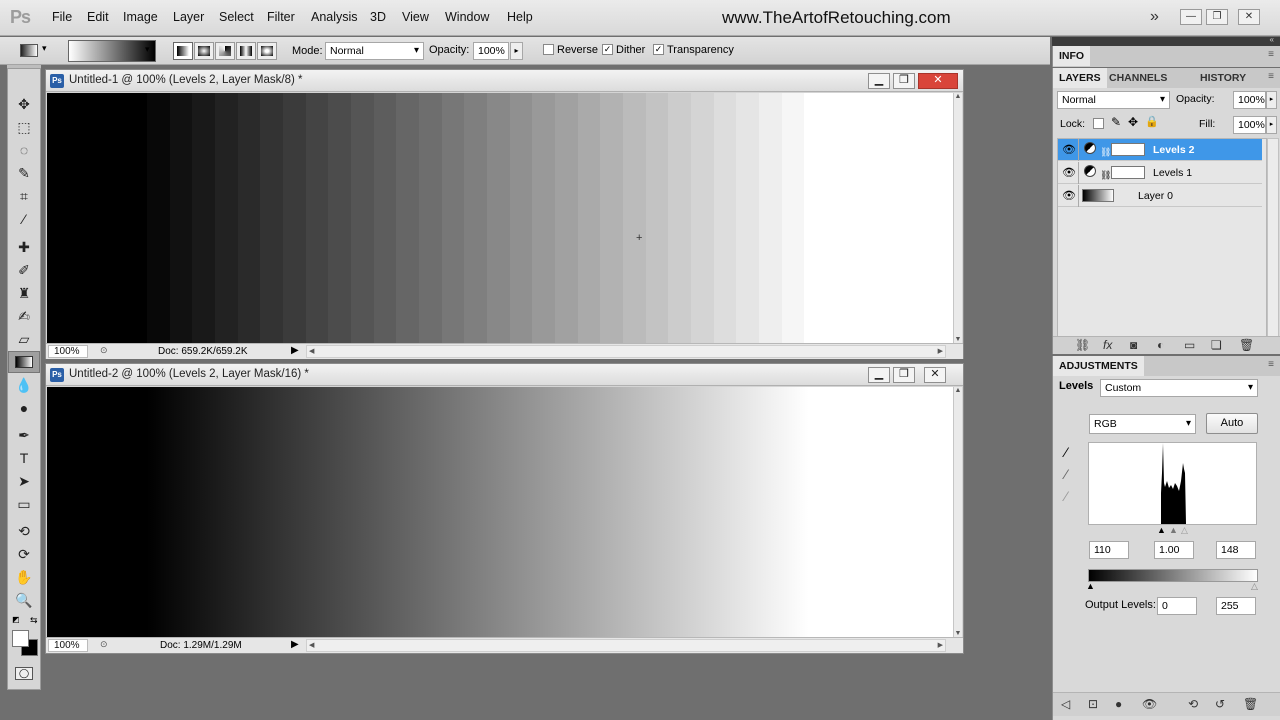 The width and height of the screenshot is (1280, 720). I want to click on add-mask-icon: ◙, so click(1133, 345).